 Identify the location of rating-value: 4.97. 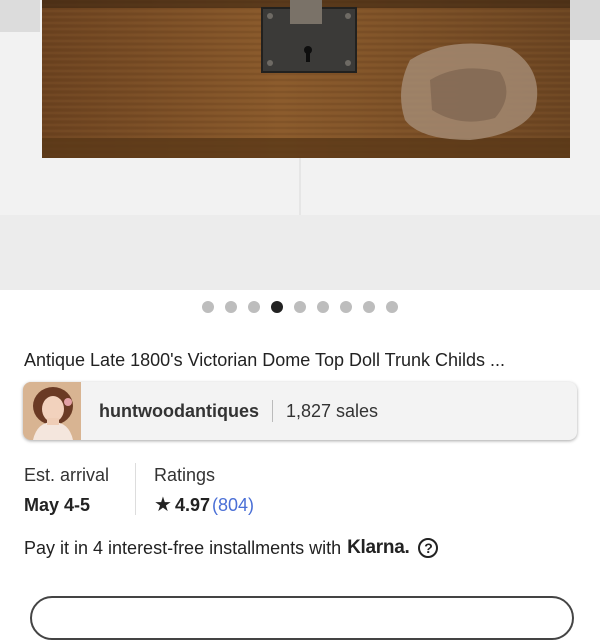
(192, 505).